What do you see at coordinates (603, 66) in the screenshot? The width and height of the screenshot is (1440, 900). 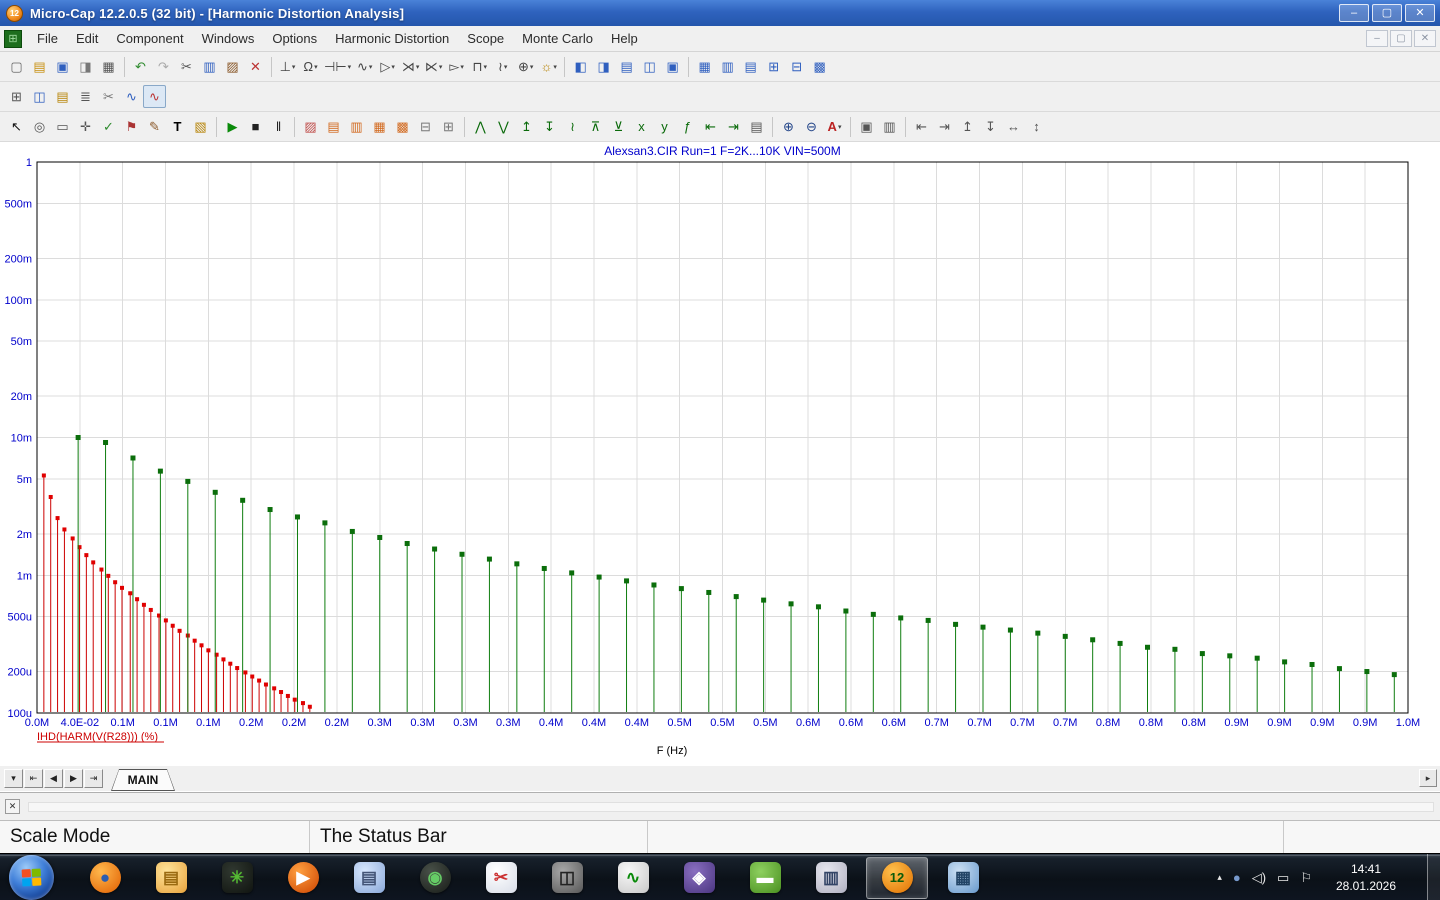 I see `split-vertical-button: ◨` at bounding box center [603, 66].